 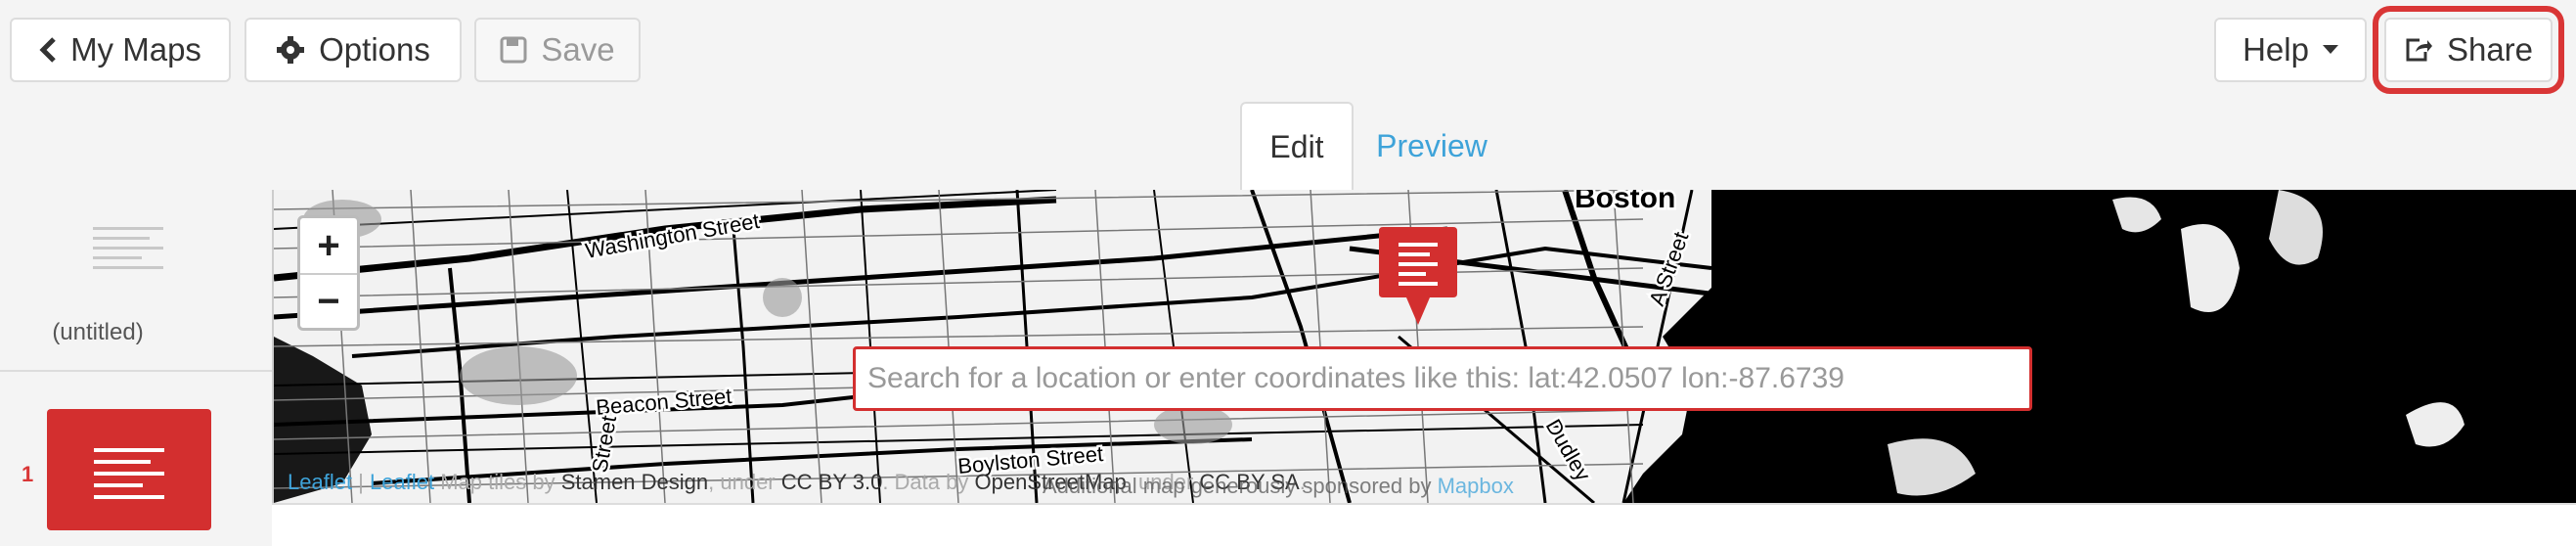 I want to click on save-label: Save, so click(x=578, y=49).